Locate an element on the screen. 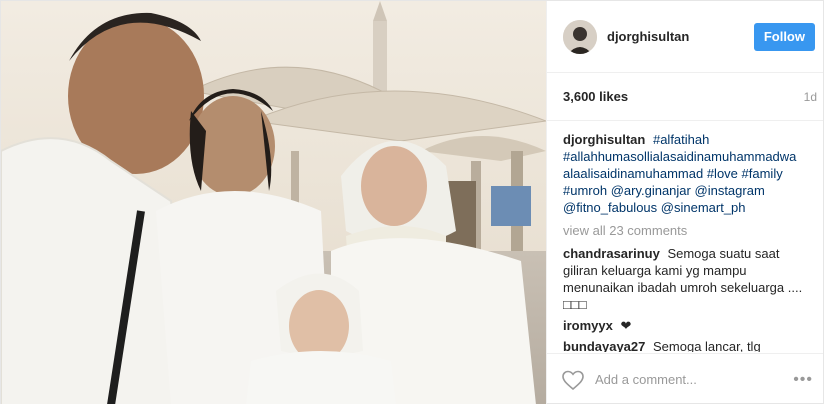 This screenshot has height=404, width=824. likes-count: 3,600 likes is located at coordinates (595, 96).